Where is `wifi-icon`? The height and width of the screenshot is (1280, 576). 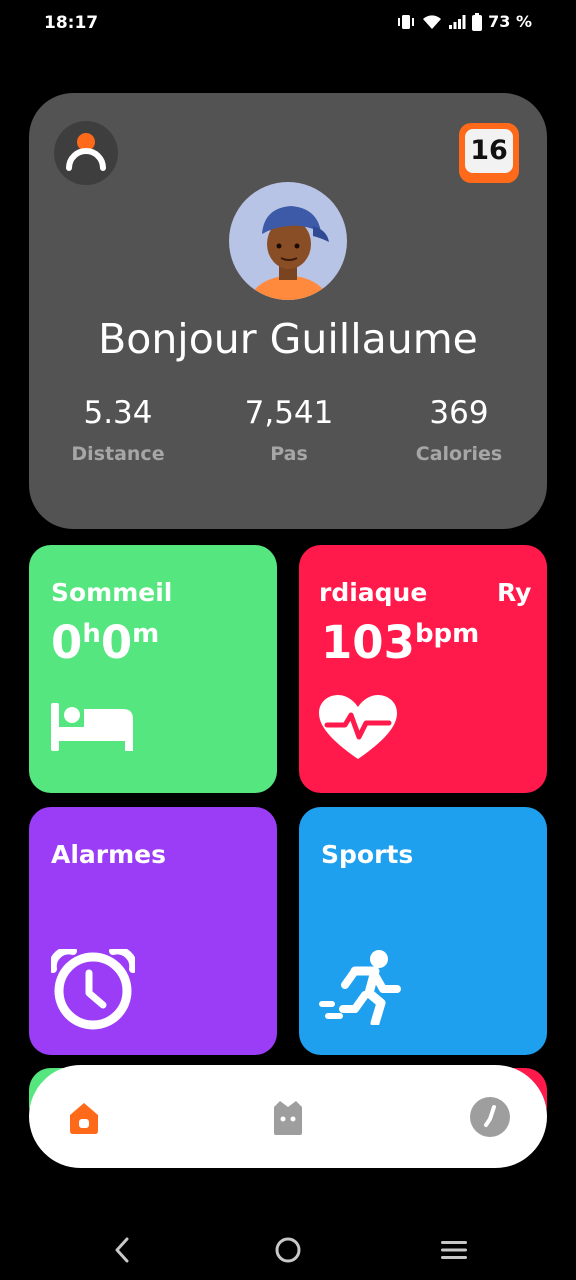
wifi-icon is located at coordinates (432, 22).